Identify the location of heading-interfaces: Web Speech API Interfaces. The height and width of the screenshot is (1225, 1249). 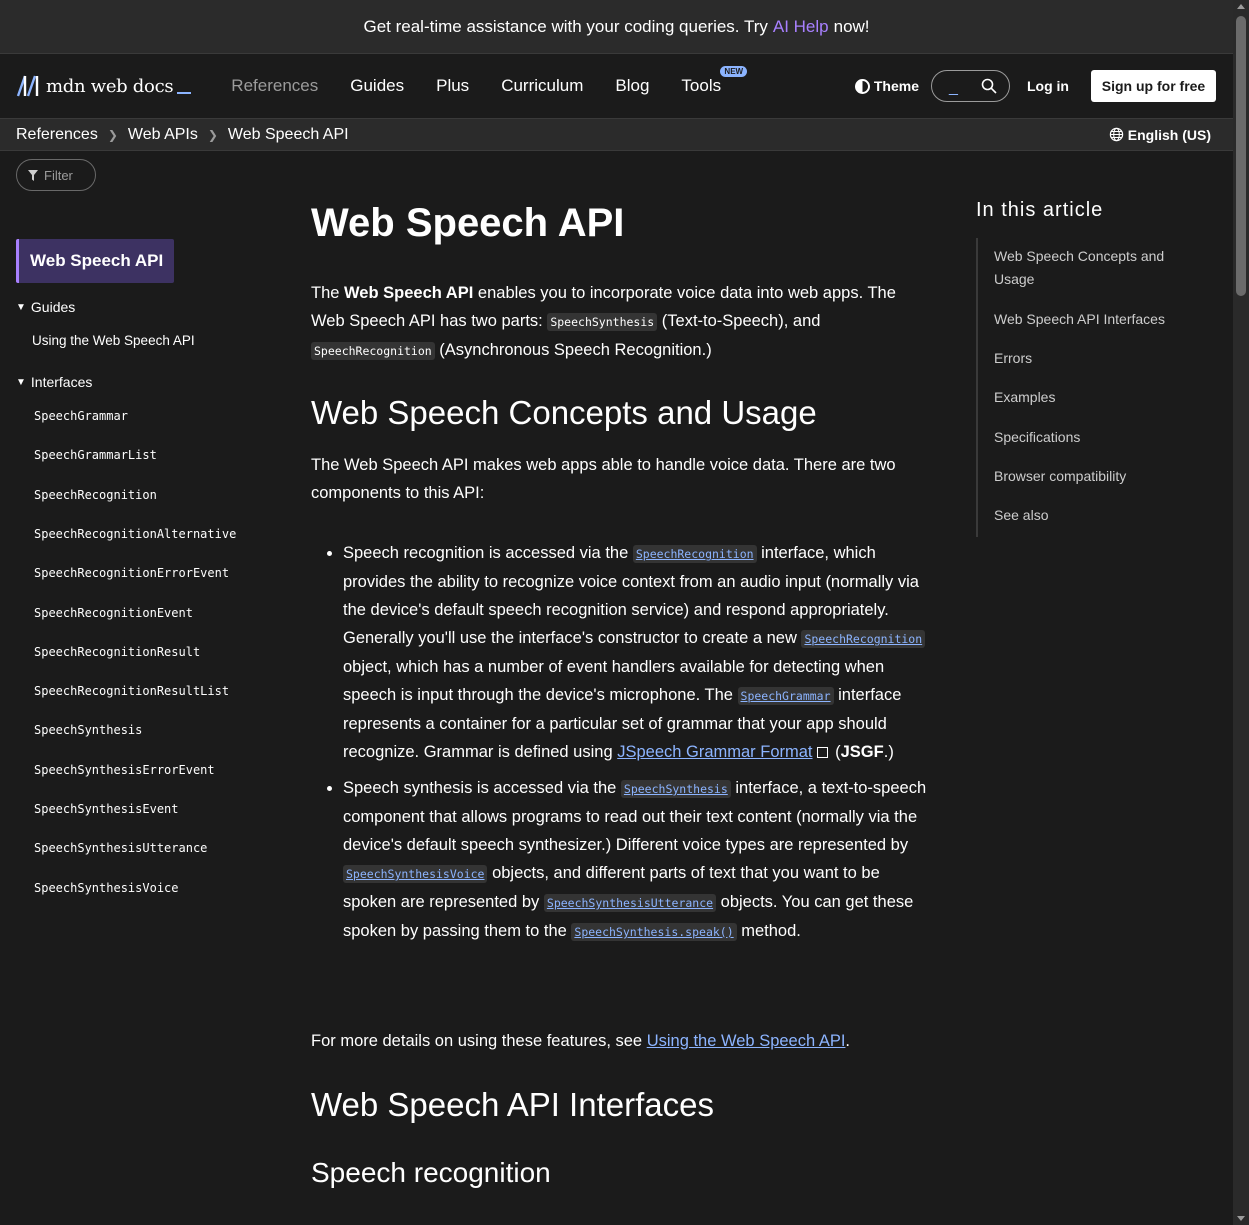
(512, 1104).